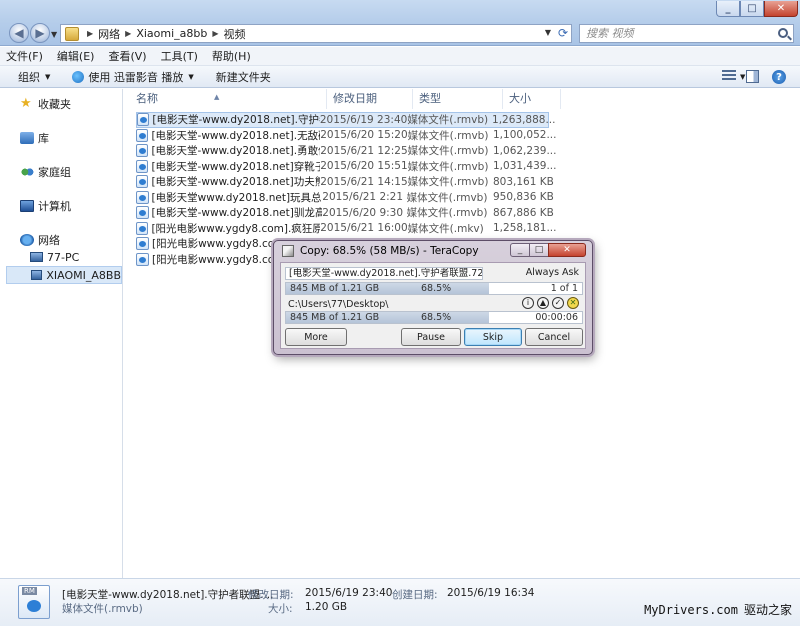  I want to click on minimize-button: _, so click(728, 9).